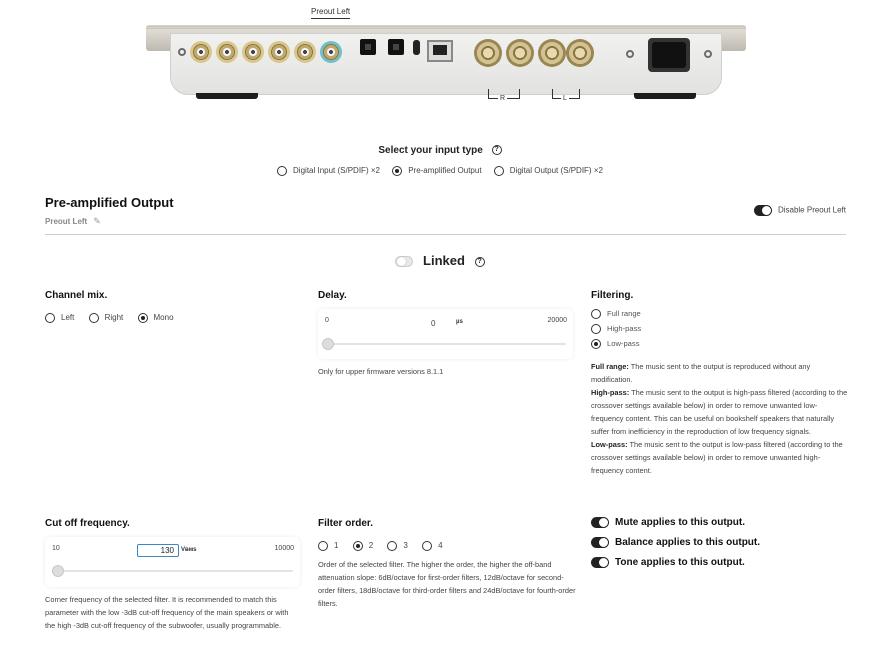 Image resolution: width=880 pixels, height=658 pixels. What do you see at coordinates (432, 546) in the screenshot?
I see `filter-order-4: 4` at bounding box center [432, 546].